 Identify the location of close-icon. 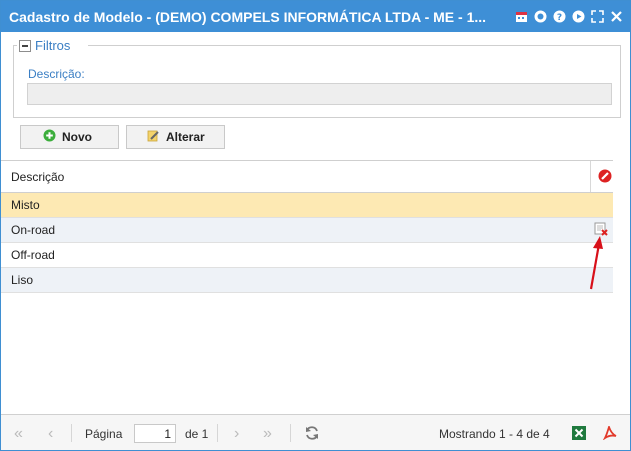
(616, 16).